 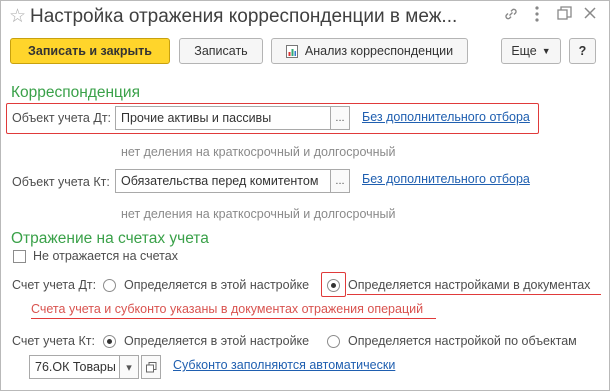 What do you see at coordinates (537, 16) in the screenshot?
I see `more-vertical-icon` at bounding box center [537, 16].